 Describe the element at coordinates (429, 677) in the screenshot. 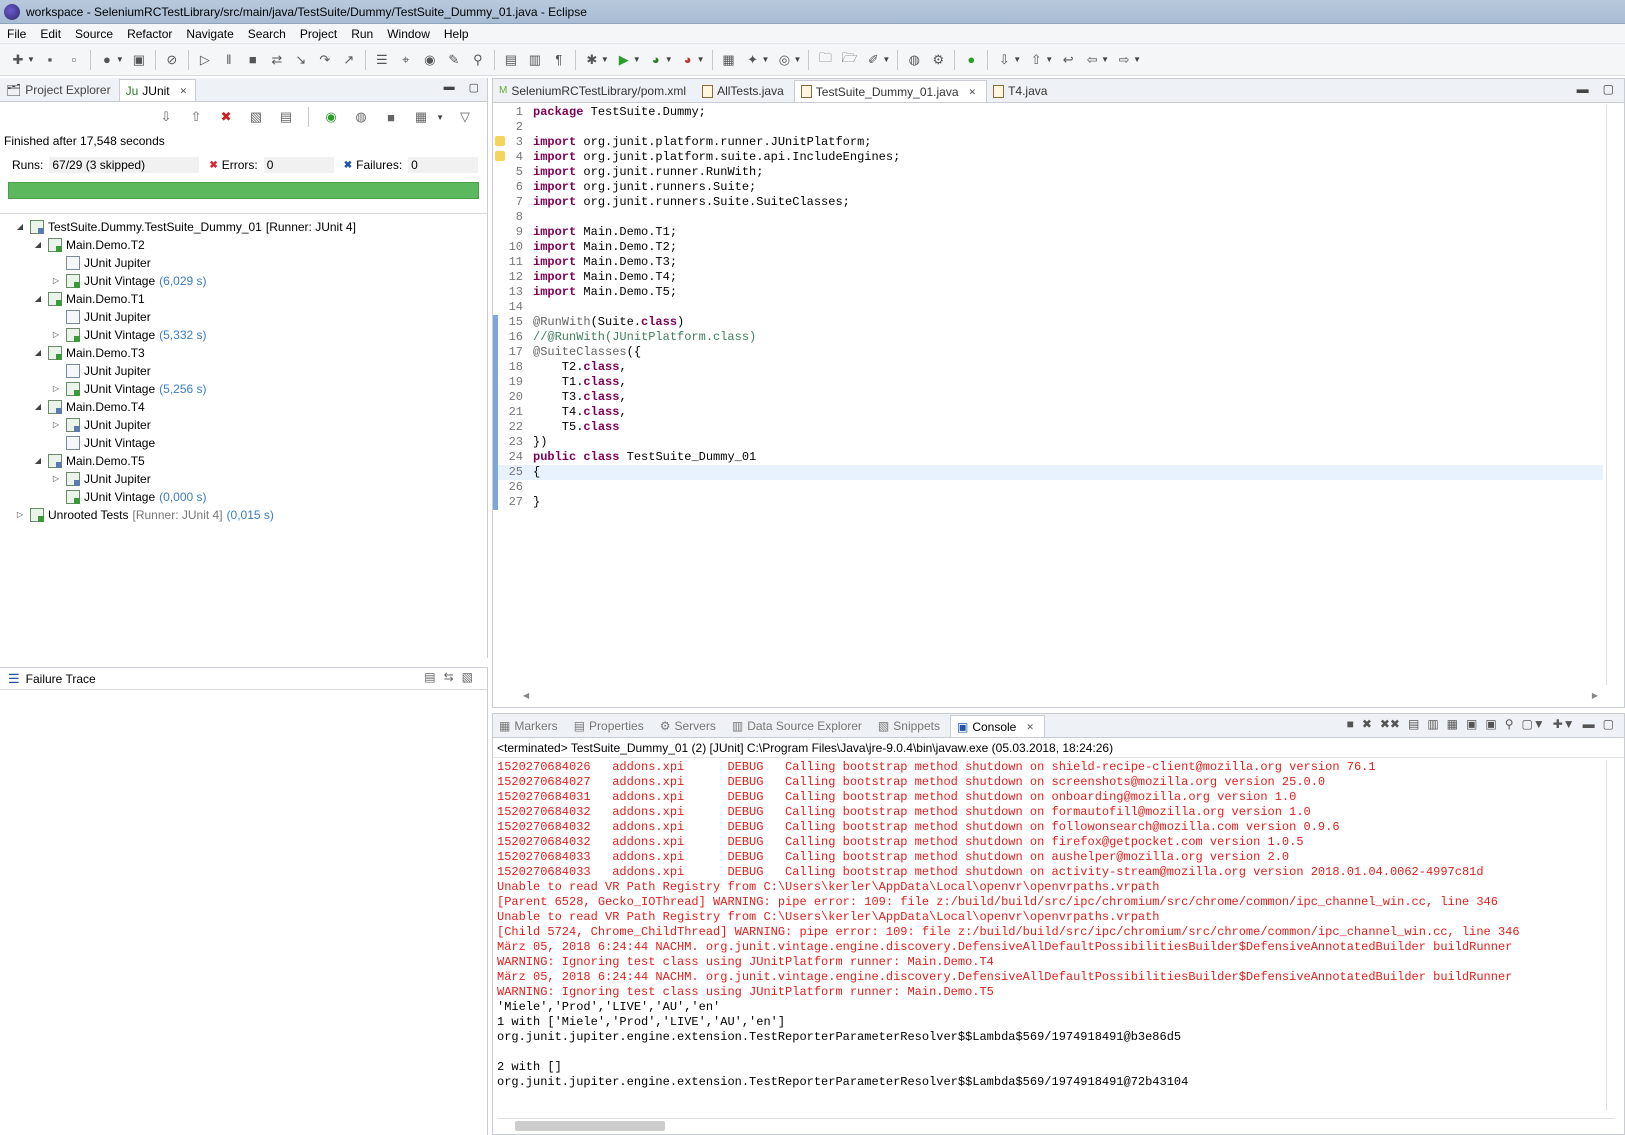

I see `filter-stack-icon: ▤` at that location.